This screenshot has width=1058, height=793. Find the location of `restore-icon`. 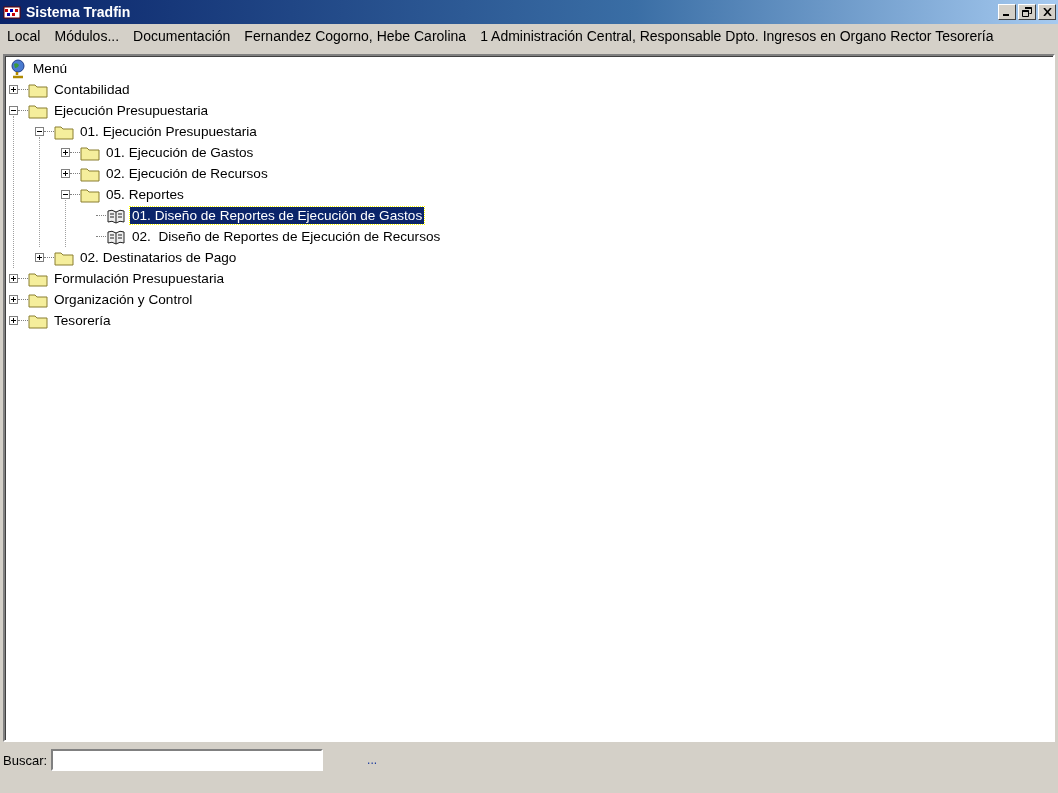

restore-icon is located at coordinates (1027, 12).